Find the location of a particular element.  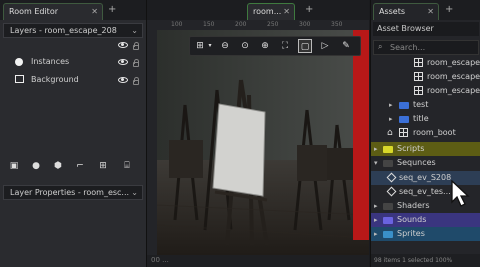

horizontal-ruler: 100 150 200 250 300 350 is located at coordinates (258, 25).